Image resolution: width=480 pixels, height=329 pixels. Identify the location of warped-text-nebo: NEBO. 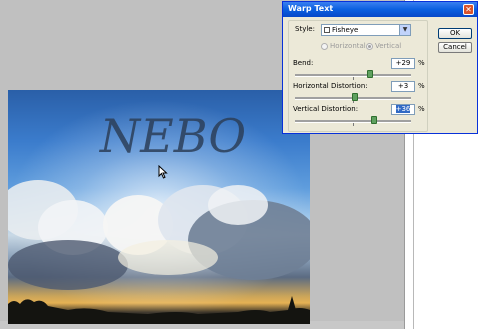
(173, 135).